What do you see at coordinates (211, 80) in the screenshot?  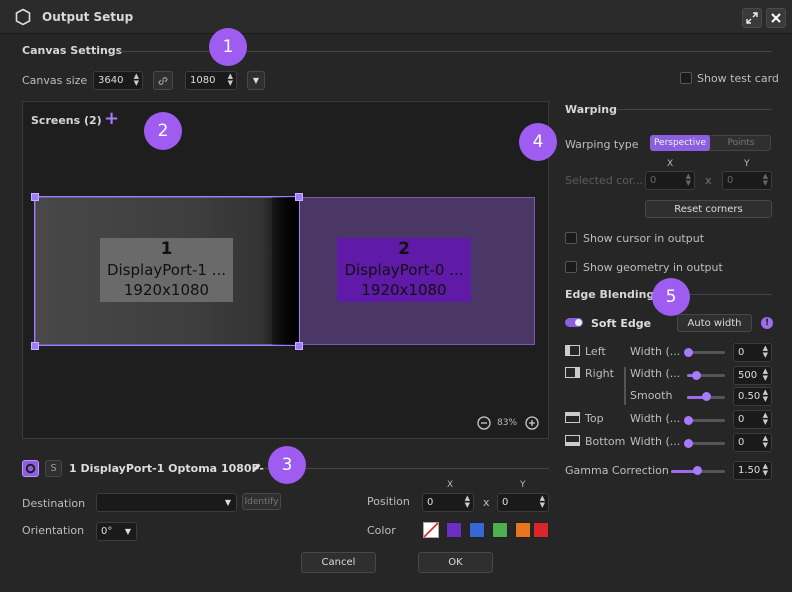 I see `canvas-height-input: 1080 ▲ ▼` at bounding box center [211, 80].